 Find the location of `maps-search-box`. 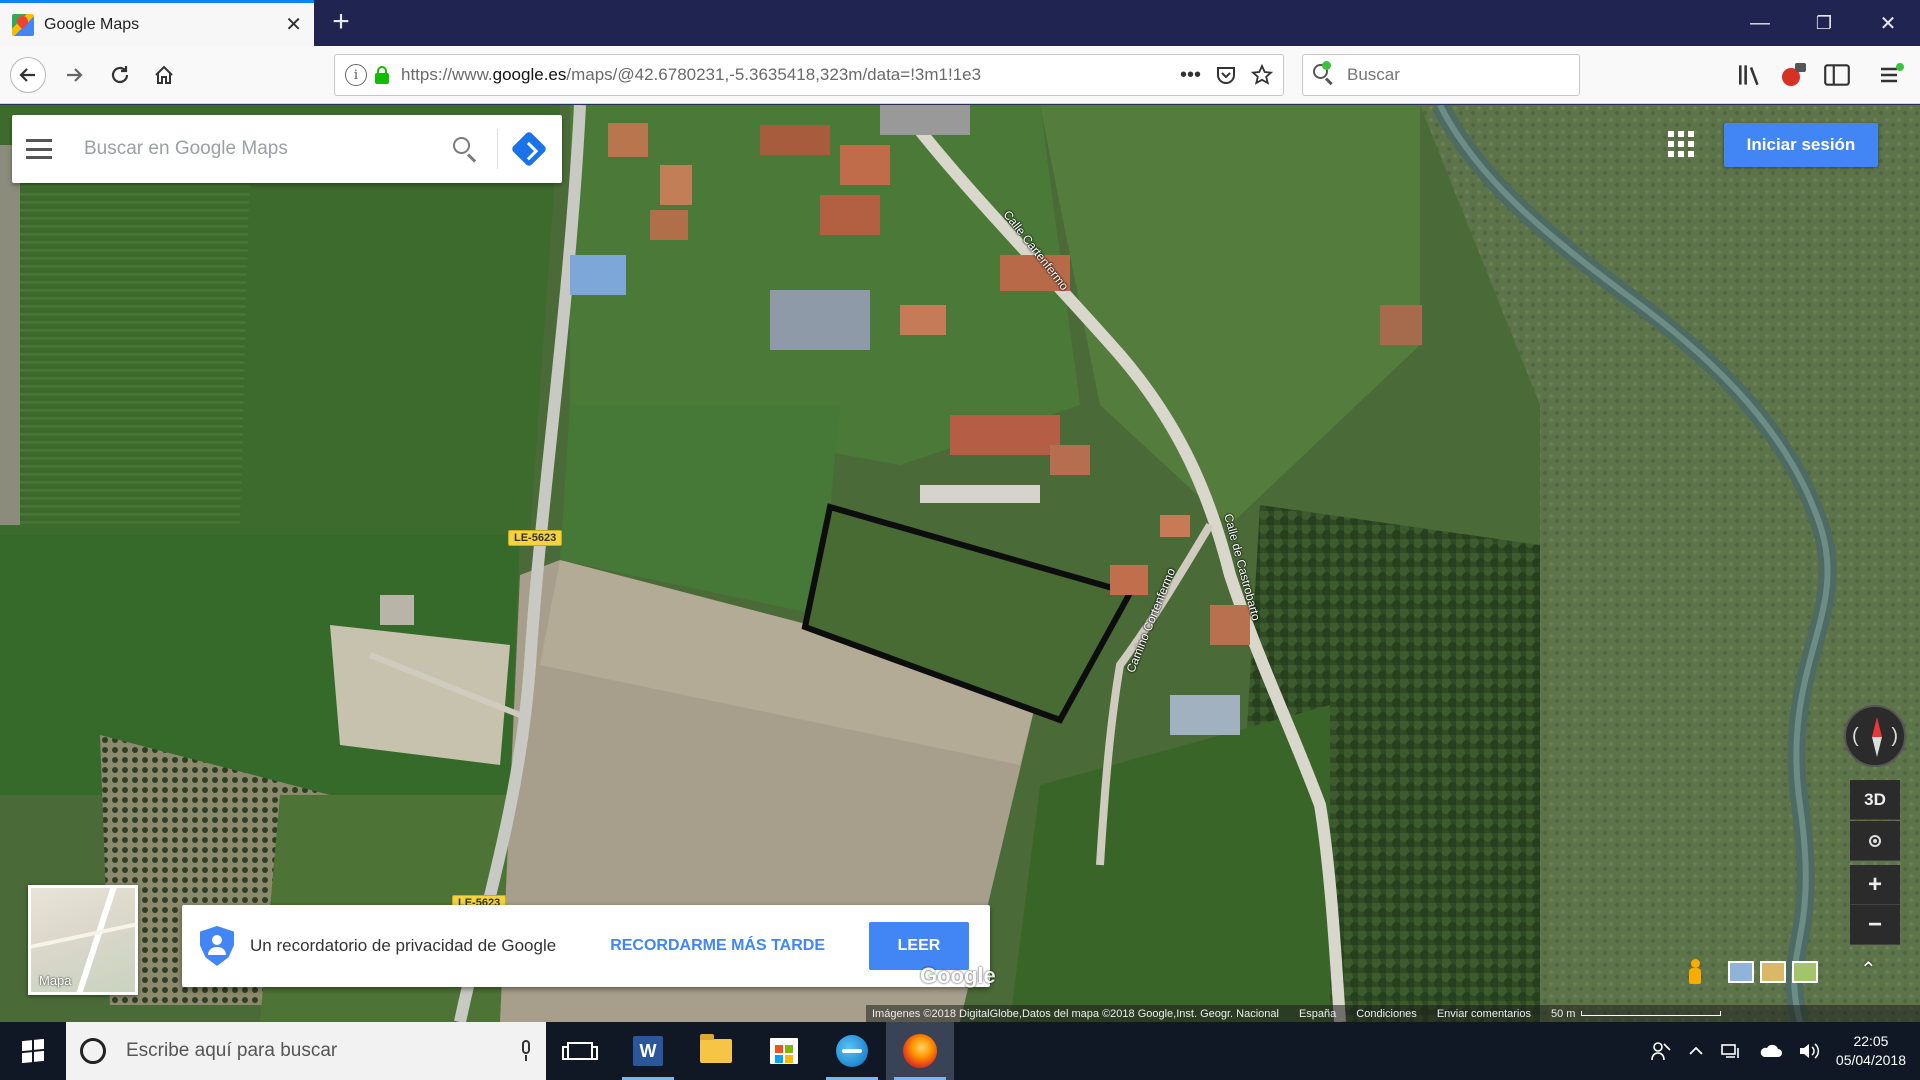

maps-search-box is located at coordinates (287, 149).